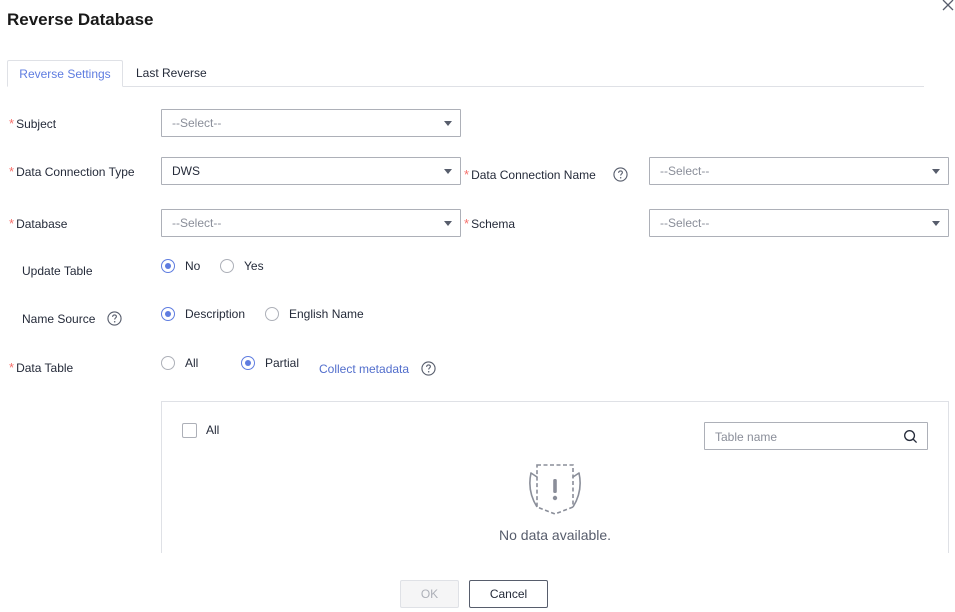 The width and height of the screenshot is (955, 612). Describe the element at coordinates (57, 271) in the screenshot. I see `update-table-label: Update Table` at that location.